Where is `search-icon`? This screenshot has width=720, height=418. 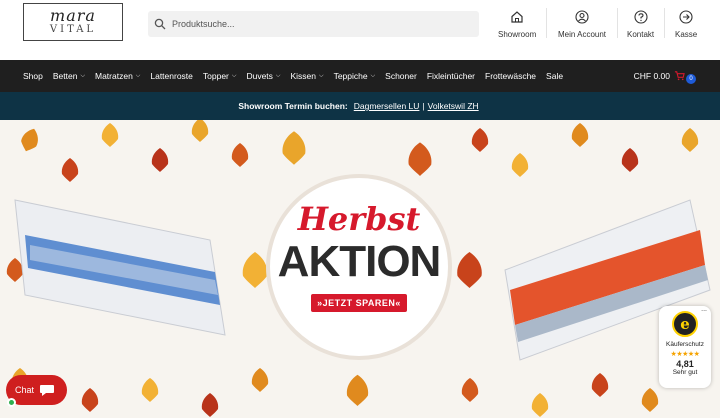
search-icon is located at coordinates (160, 24).